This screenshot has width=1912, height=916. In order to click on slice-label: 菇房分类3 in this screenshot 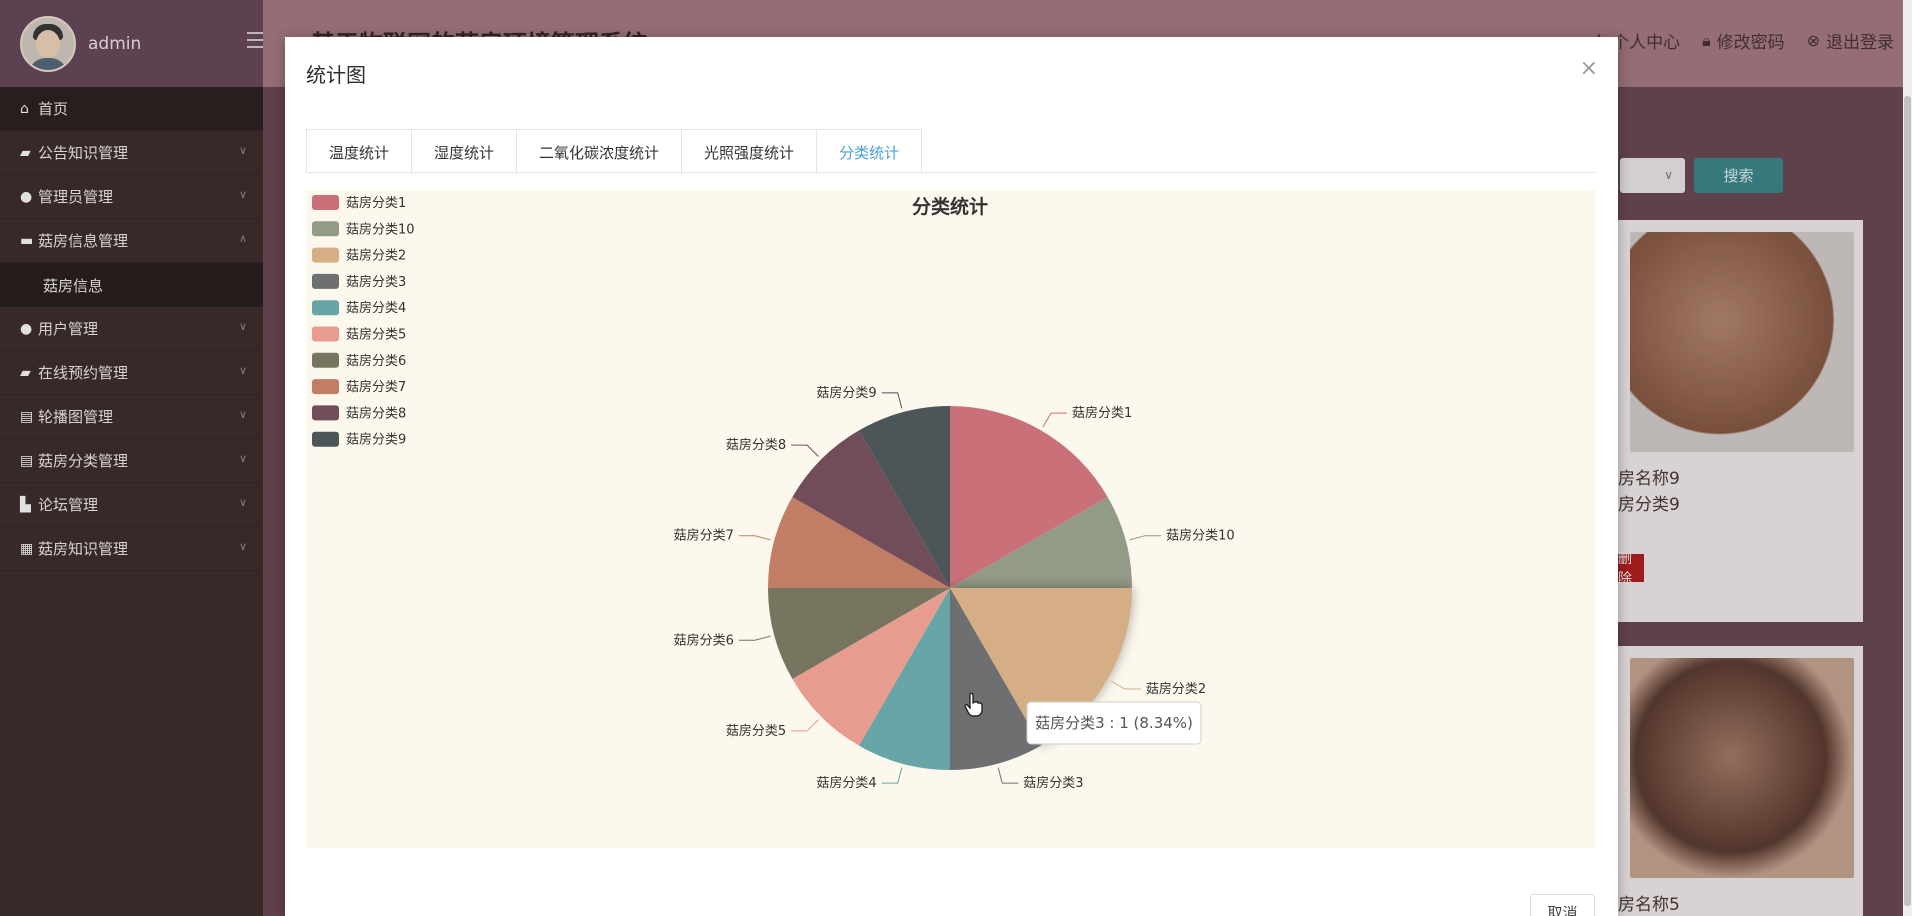, I will do `click(1053, 783)`.